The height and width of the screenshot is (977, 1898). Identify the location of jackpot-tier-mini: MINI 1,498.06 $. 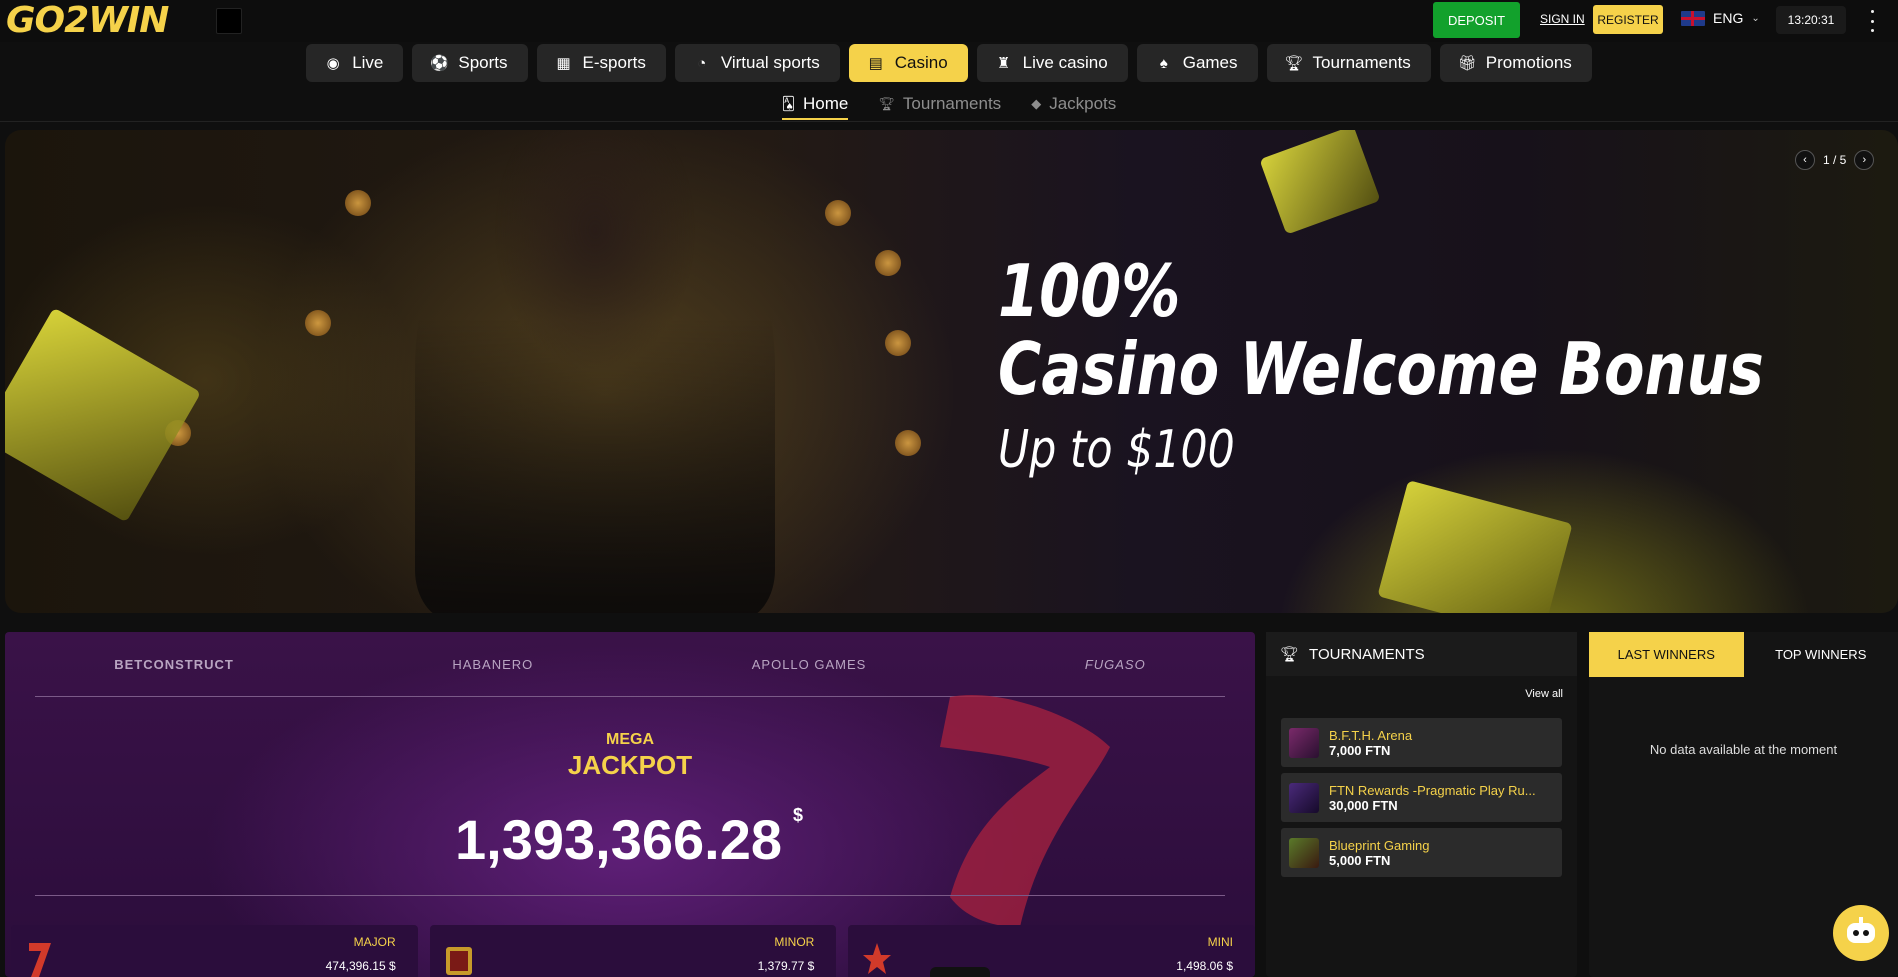
(1051, 951).